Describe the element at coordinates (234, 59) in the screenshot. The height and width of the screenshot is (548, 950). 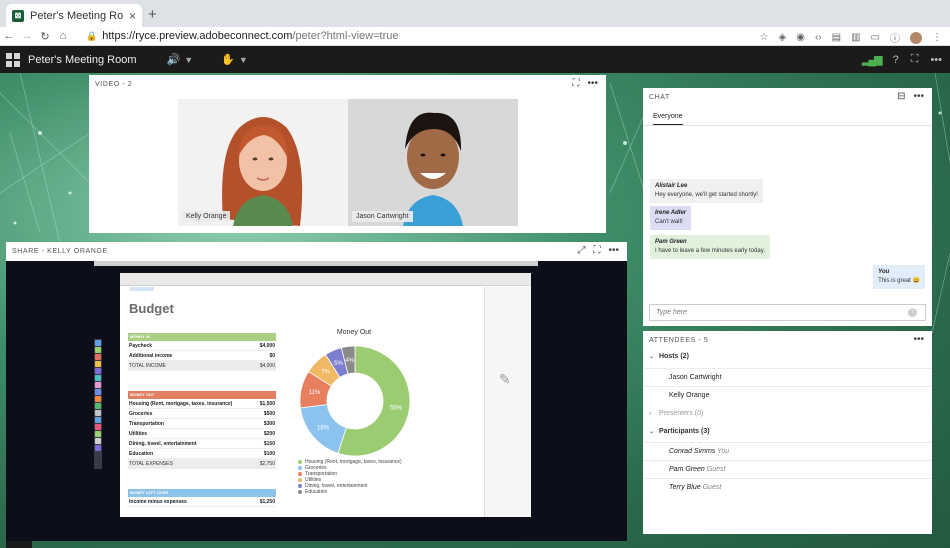
I see `raise-hand-icon: ✋▼` at that location.